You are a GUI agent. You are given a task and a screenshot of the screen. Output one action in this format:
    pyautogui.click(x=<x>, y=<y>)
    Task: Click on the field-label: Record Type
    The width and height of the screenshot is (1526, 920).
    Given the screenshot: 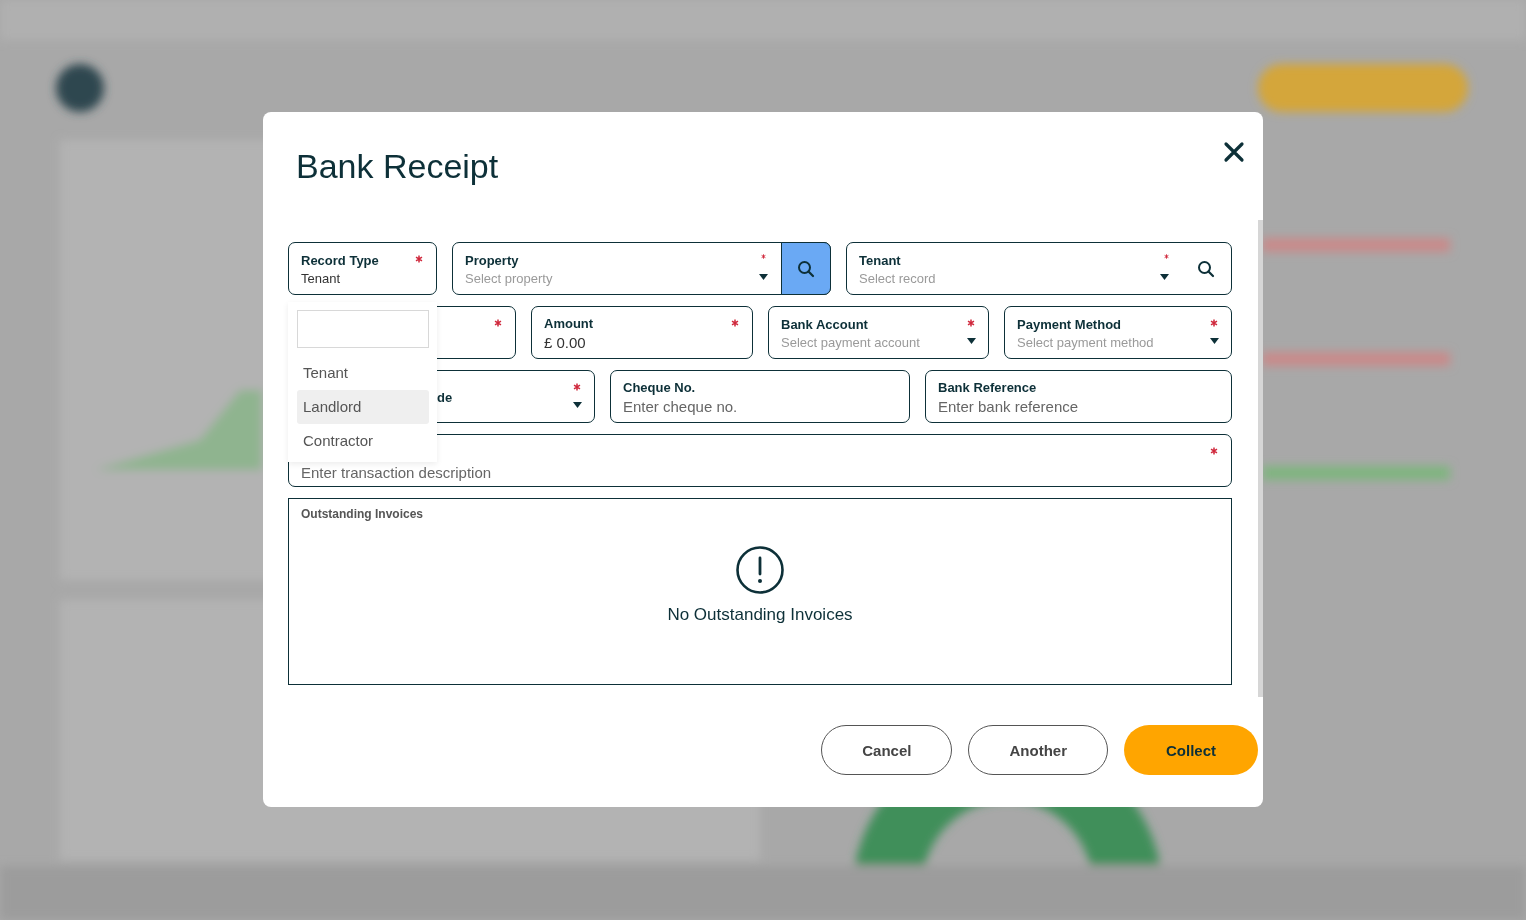 What is the action you would take?
    pyautogui.click(x=340, y=260)
    